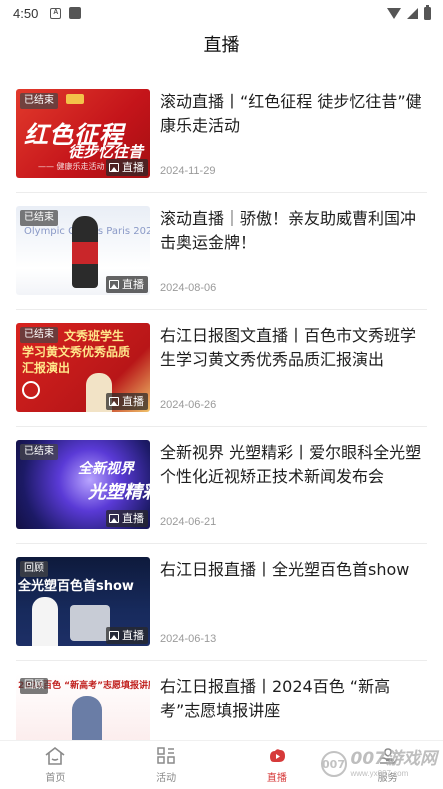 Image resolution: width=443 pixels, height=789 pixels. Describe the element at coordinates (412, 13) in the screenshot. I see `cellular-icon` at that location.